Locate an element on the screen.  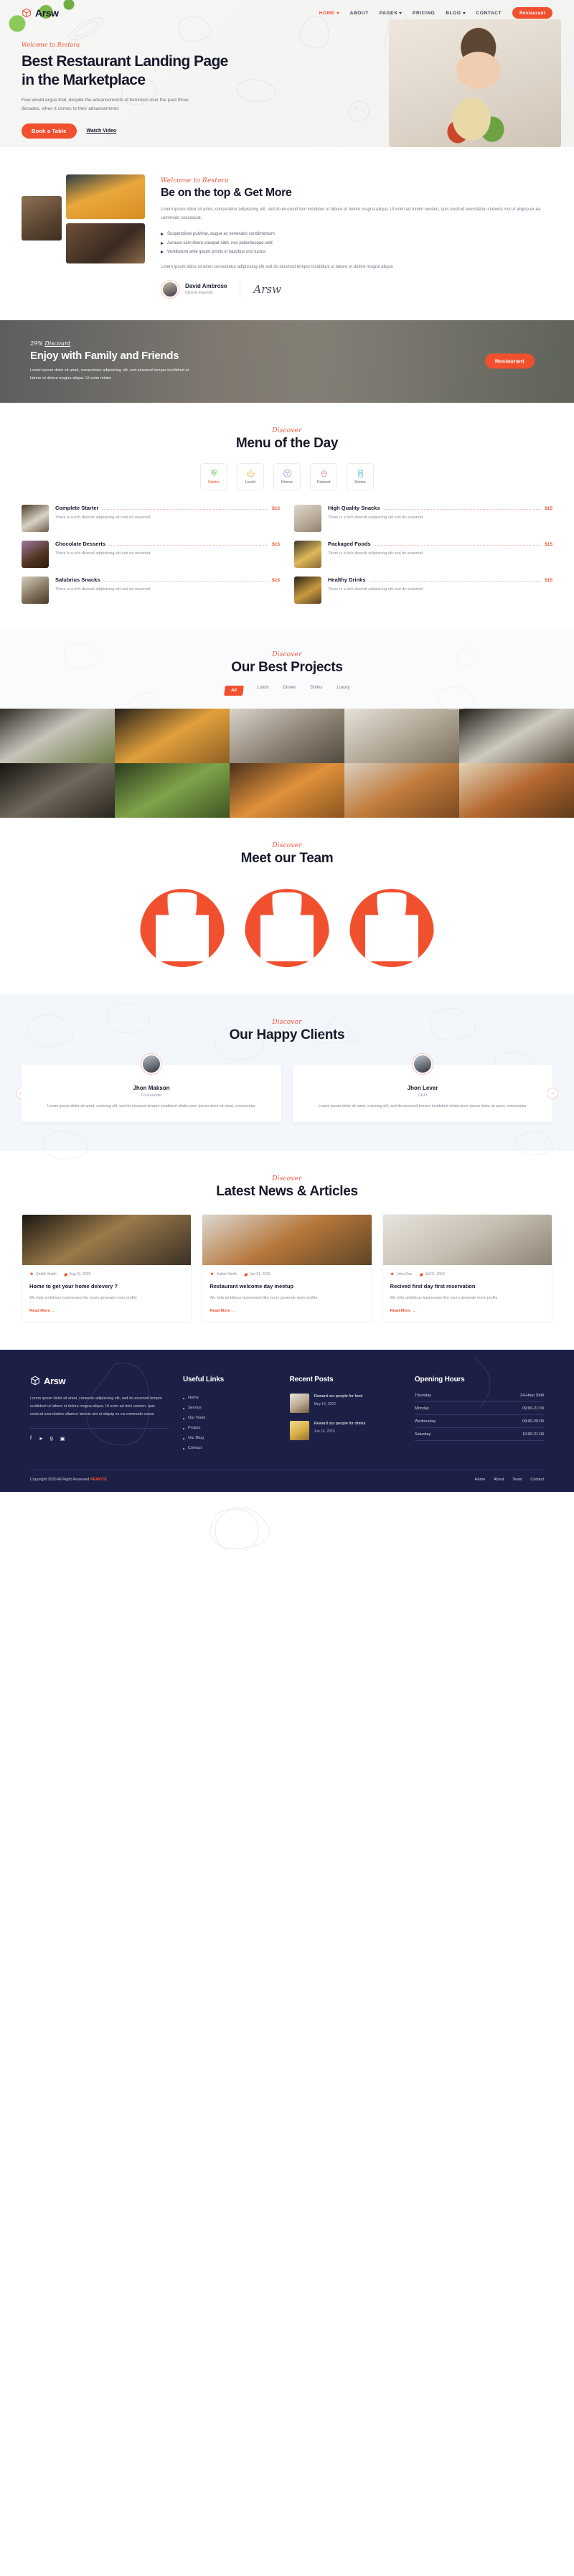
discount-percent: 29% is located at coordinates (38, 343).